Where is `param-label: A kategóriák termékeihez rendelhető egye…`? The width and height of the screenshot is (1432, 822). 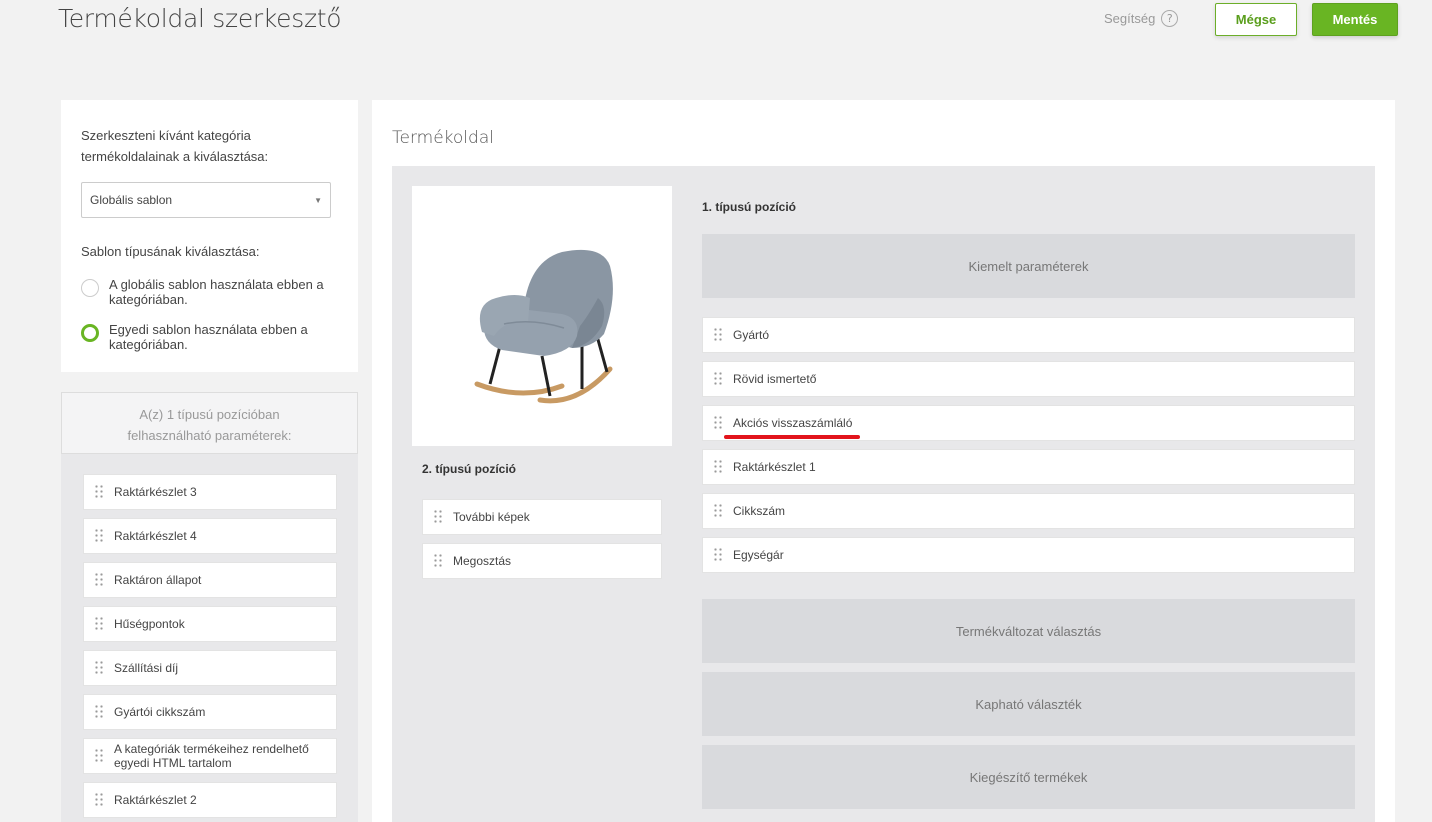 param-label: A kategóriák termékeihez rendelhető egye… is located at coordinates (211, 756).